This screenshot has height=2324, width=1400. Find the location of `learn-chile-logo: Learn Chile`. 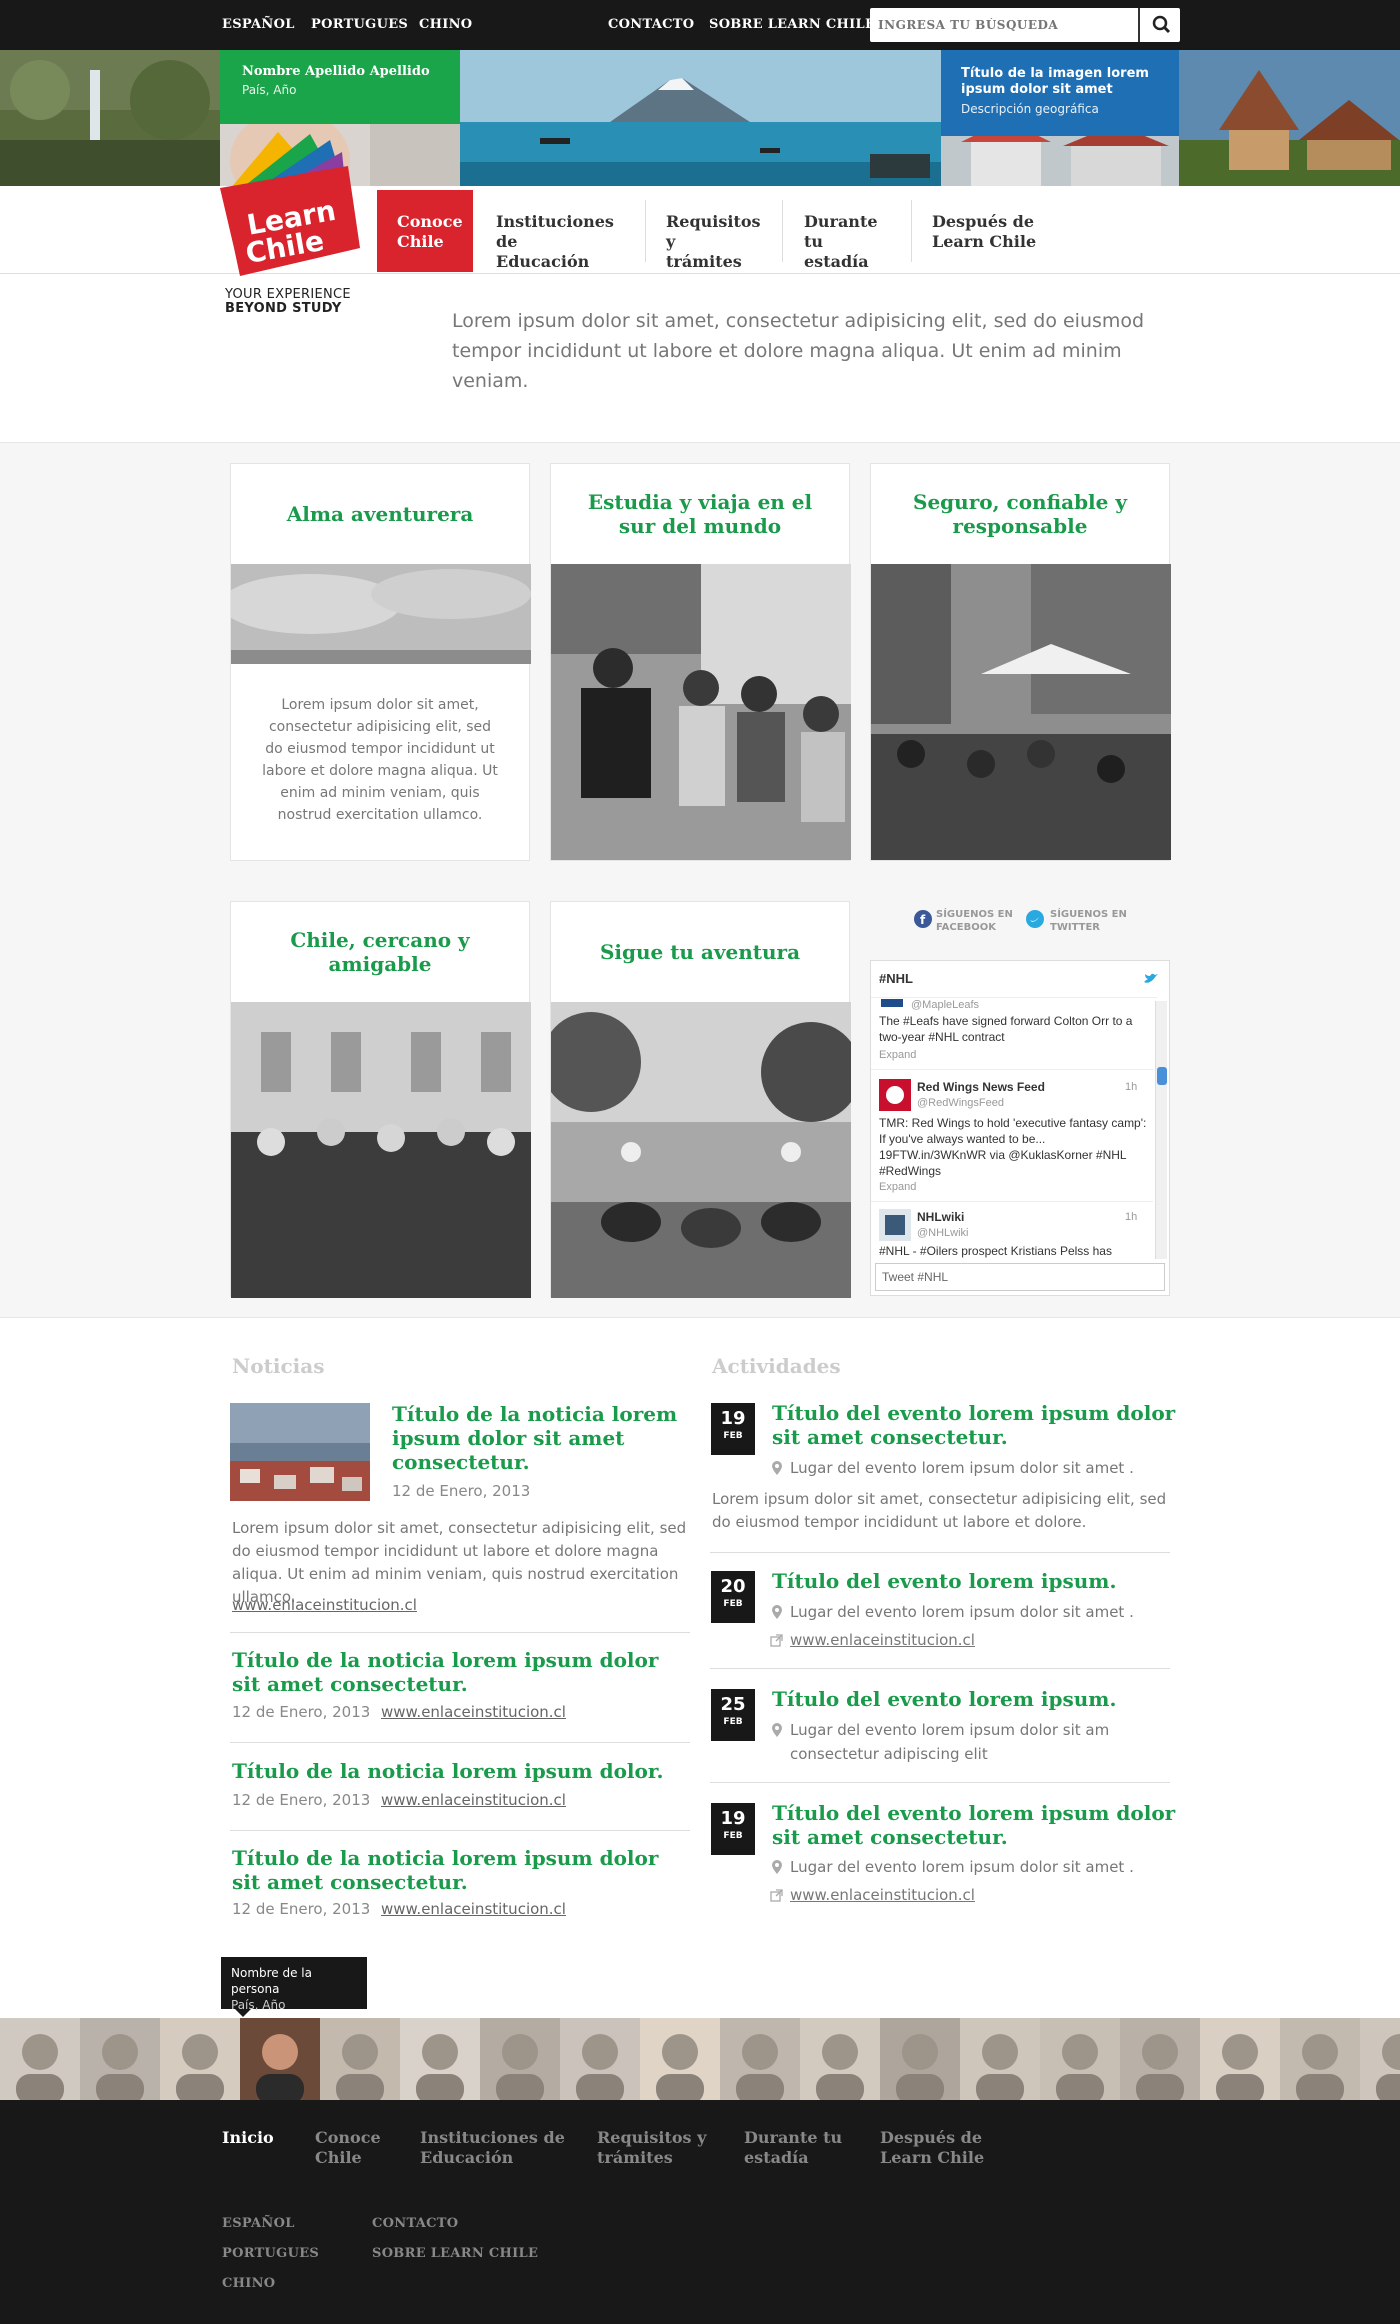

learn-chile-logo: Learn Chile is located at coordinates (293, 201).